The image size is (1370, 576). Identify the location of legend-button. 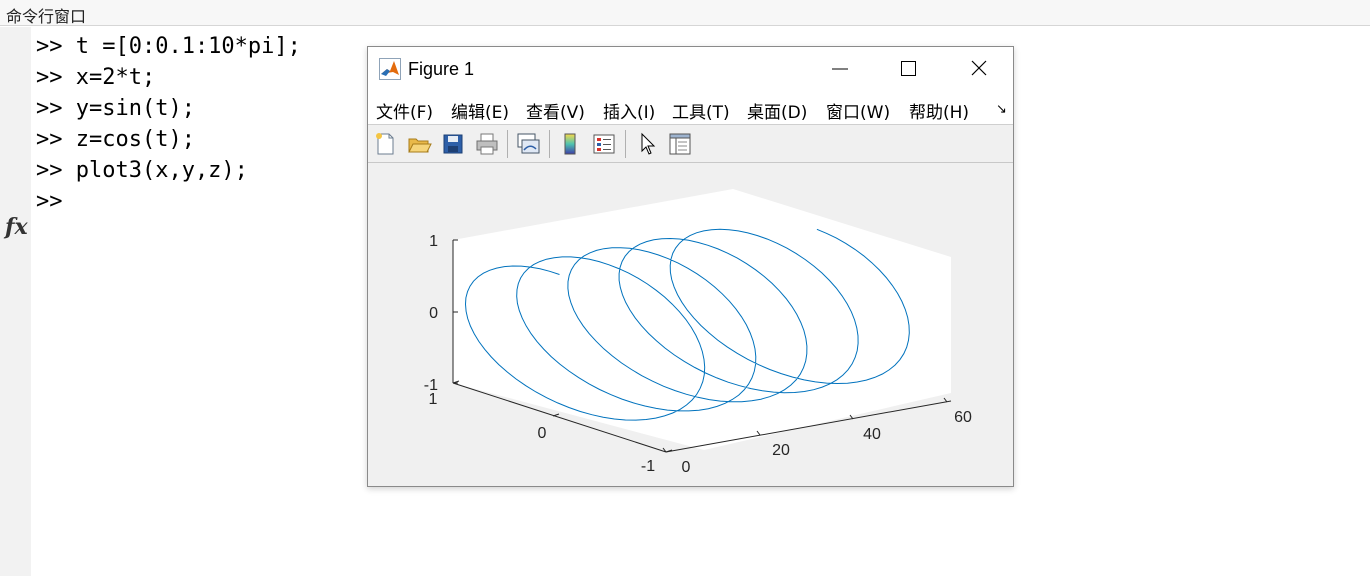
(604, 144).